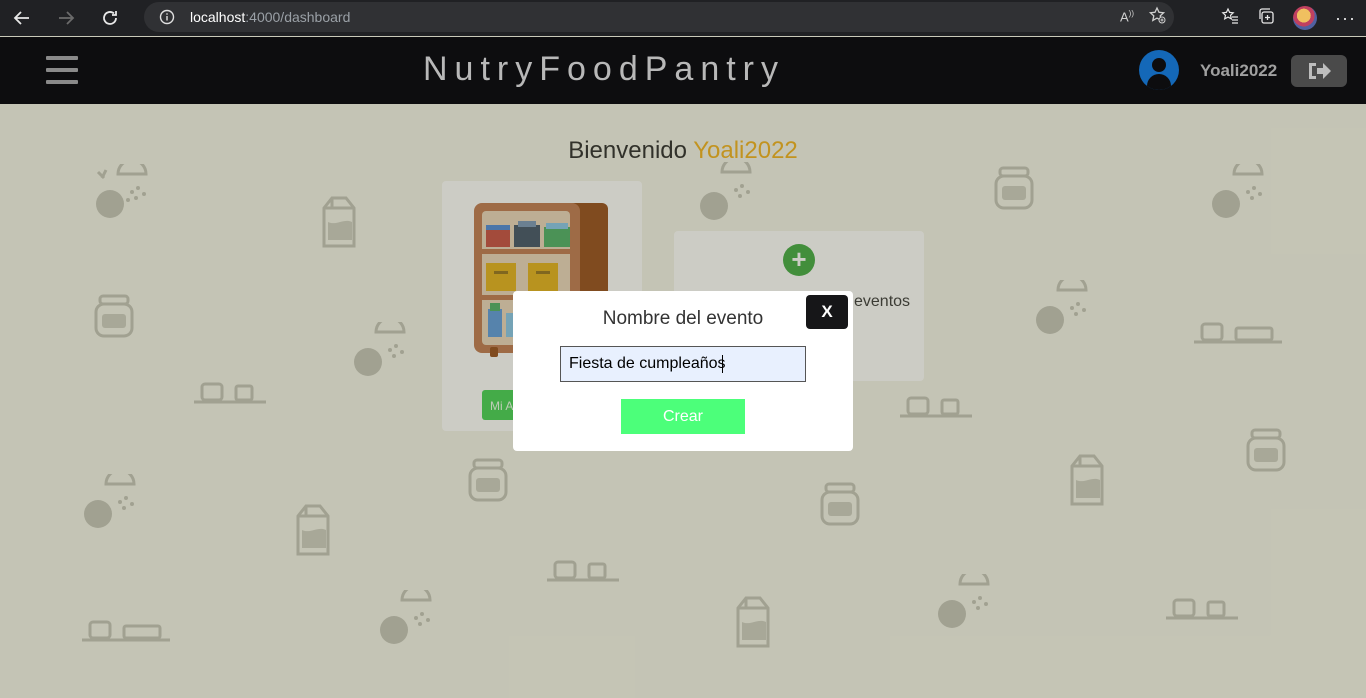 The width and height of the screenshot is (1366, 698). Describe the element at coordinates (1157, 17) in the screenshot. I see `add-favorite-icon` at that location.